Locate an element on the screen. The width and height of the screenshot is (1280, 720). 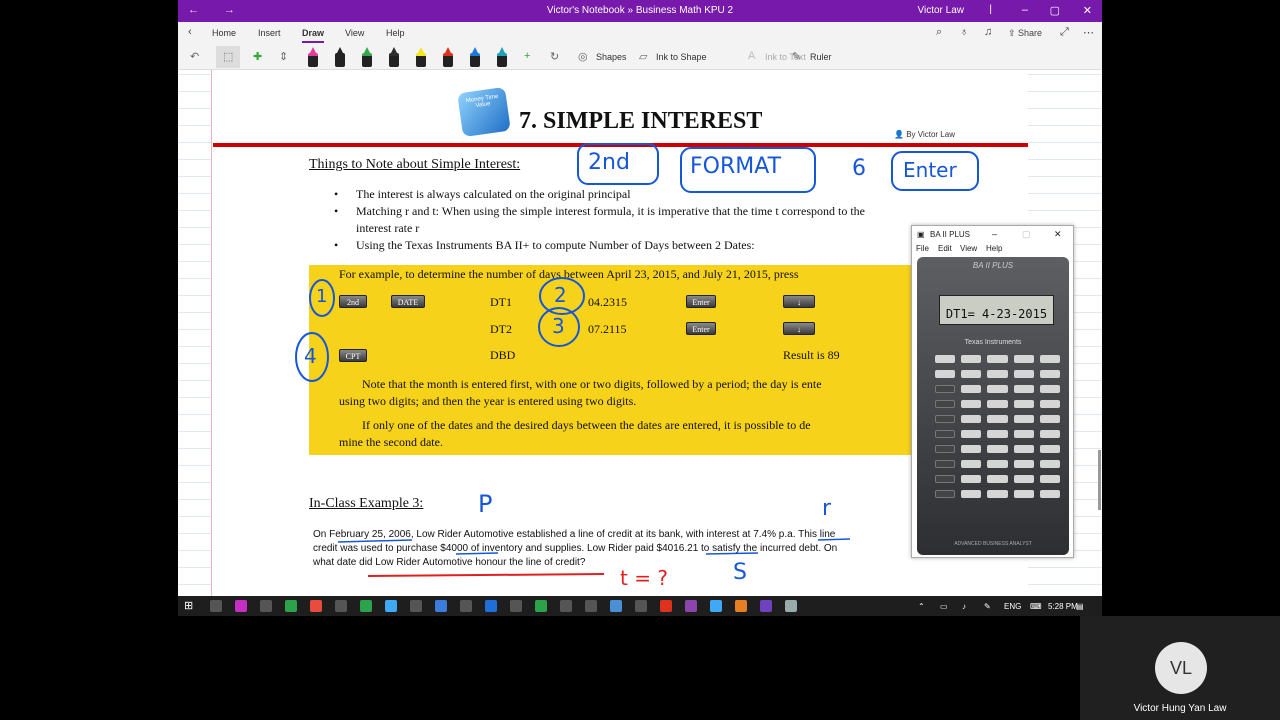
shapes-button: Shapes is located at coordinates (611, 57).